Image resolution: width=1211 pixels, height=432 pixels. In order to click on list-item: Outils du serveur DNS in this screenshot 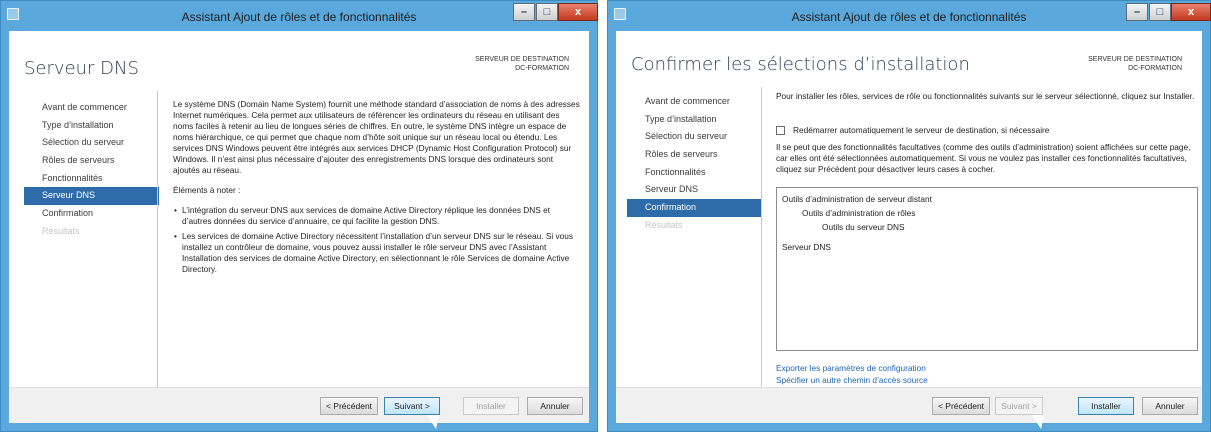, I will do `click(863, 227)`.